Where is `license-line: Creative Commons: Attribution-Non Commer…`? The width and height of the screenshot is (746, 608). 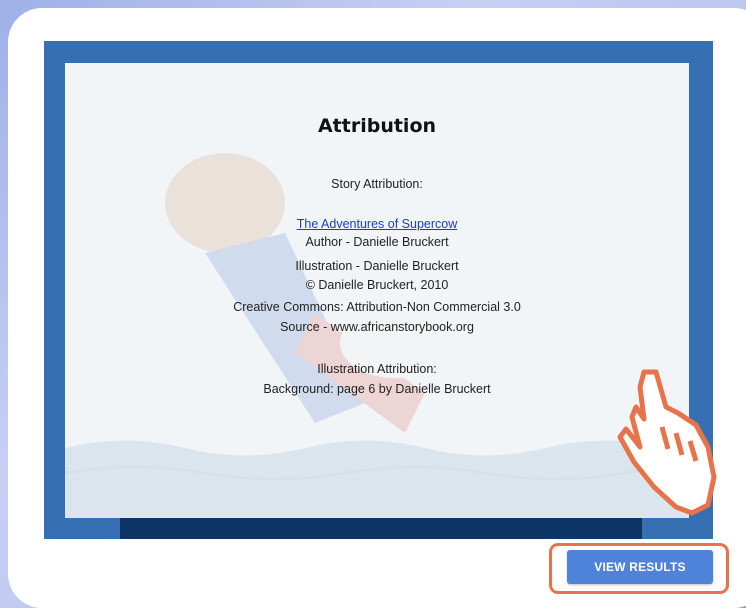 license-line: Creative Commons: Attribution-Non Commer… is located at coordinates (377, 307).